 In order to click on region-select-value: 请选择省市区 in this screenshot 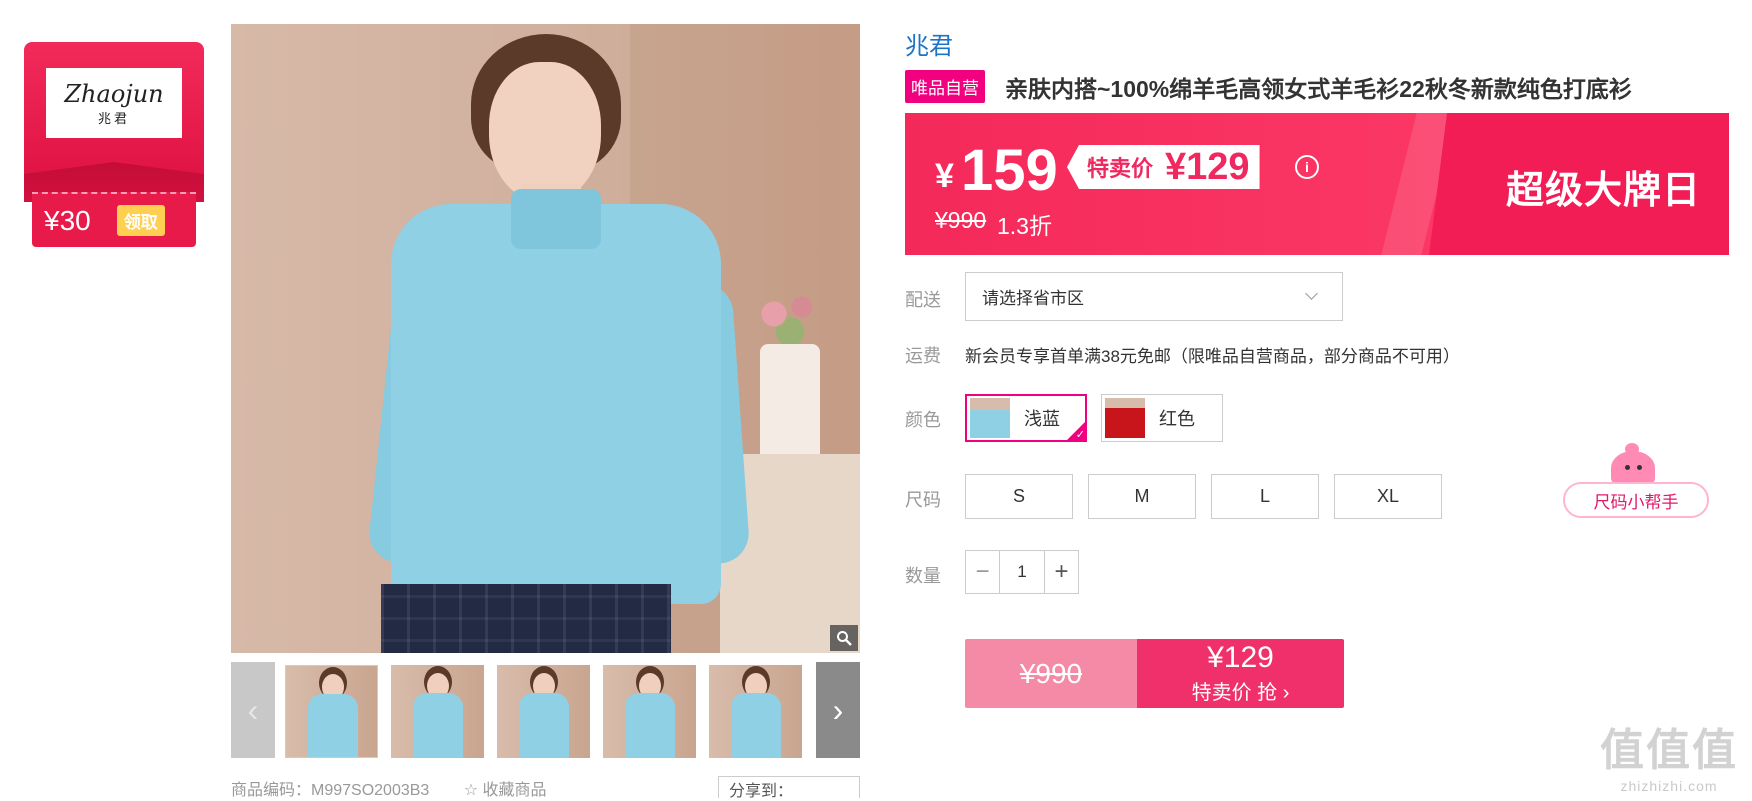, I will do `click(1033, 298)`.